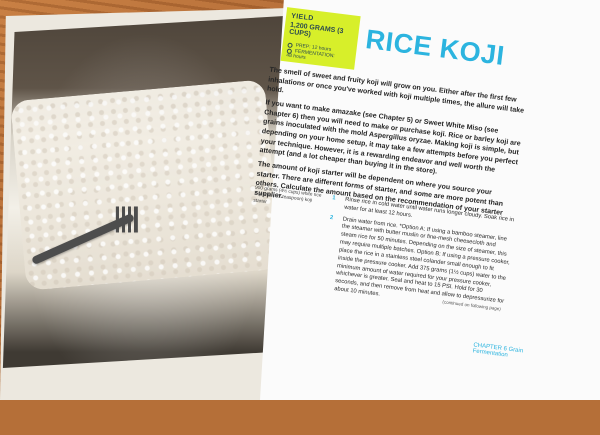 This screenshot has width=600, height=435. I want to click on step-number: 1, so click(333, 198).